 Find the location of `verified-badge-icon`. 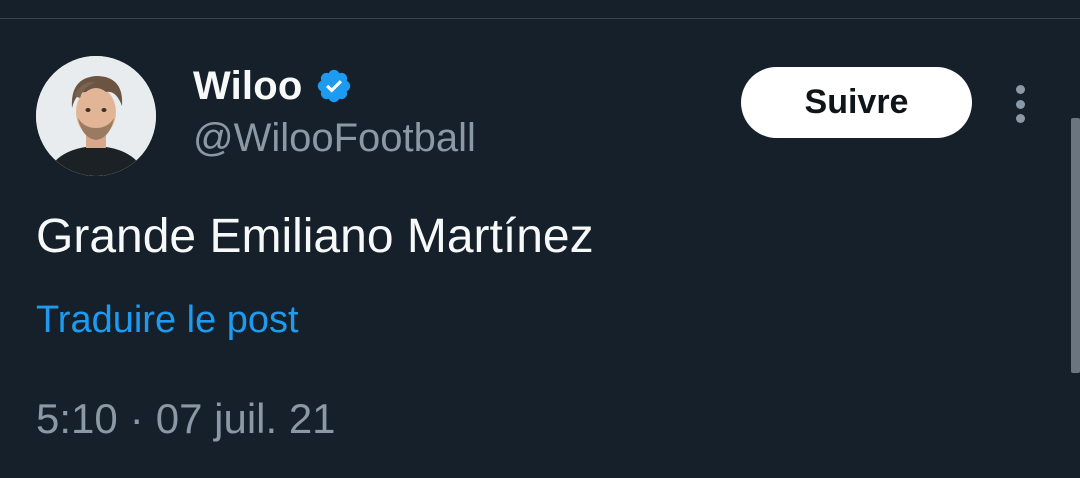

verified-badge-icon is located at coordinates (334, 86).